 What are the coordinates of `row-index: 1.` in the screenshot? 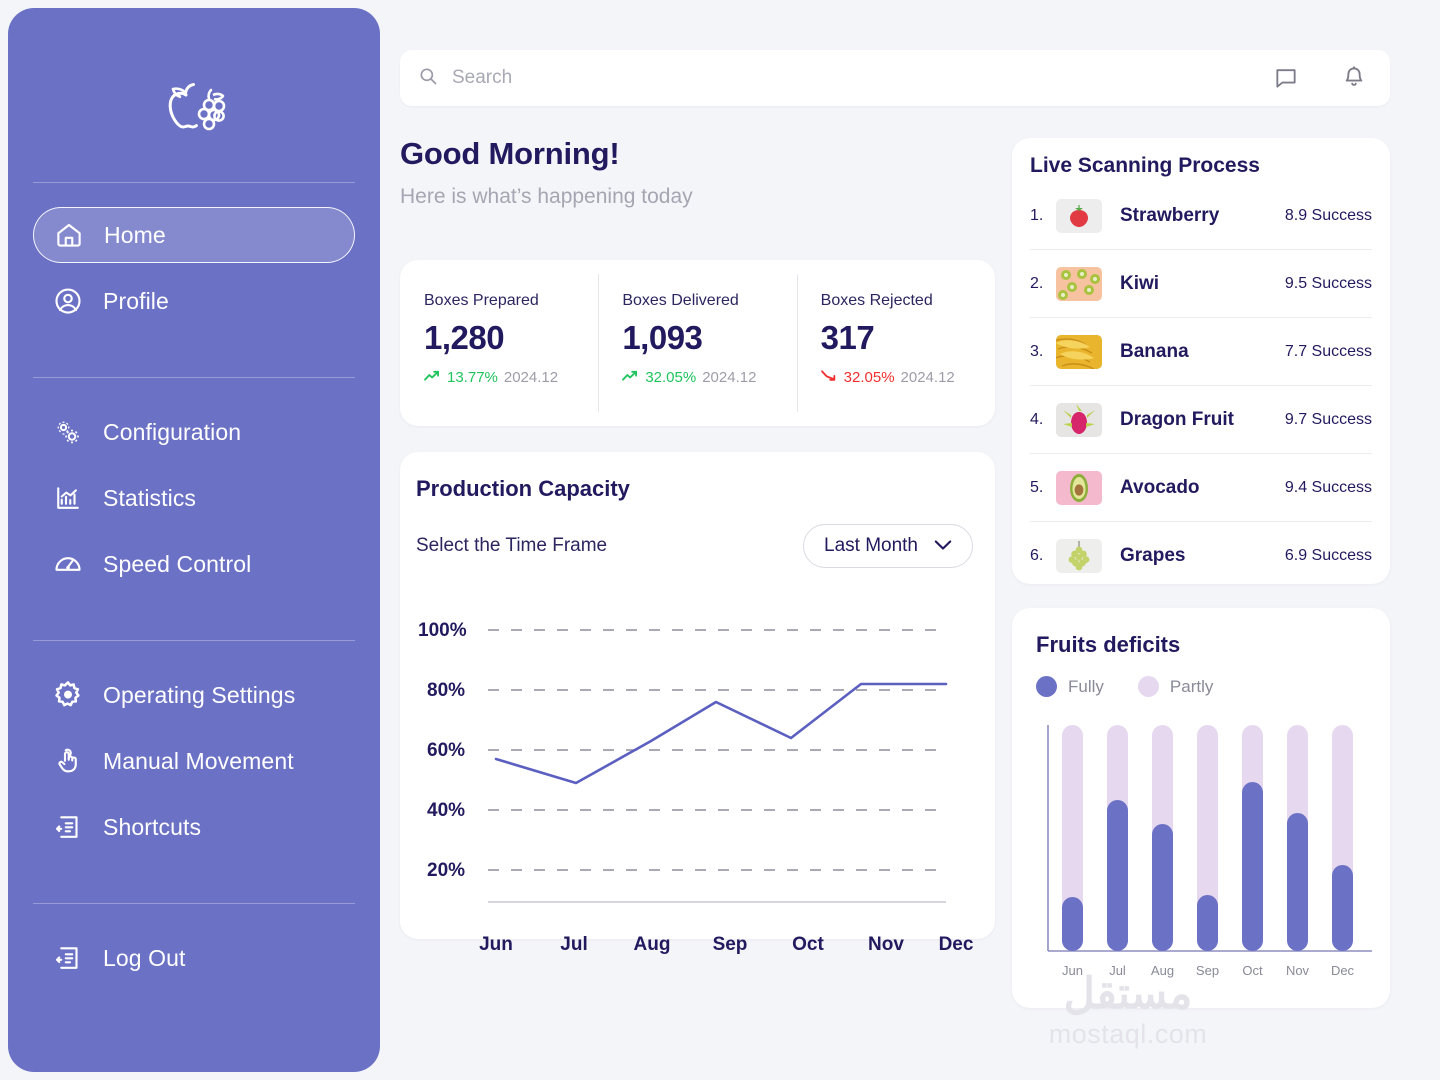 It's located at (1037, 215).